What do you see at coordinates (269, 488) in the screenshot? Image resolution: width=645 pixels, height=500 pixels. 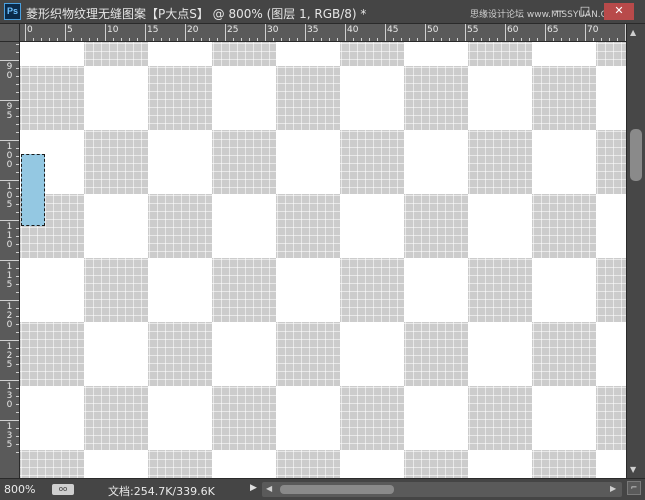 I see `scroll-left-arrow-icon: ◀` at bounding box center [269, 488].